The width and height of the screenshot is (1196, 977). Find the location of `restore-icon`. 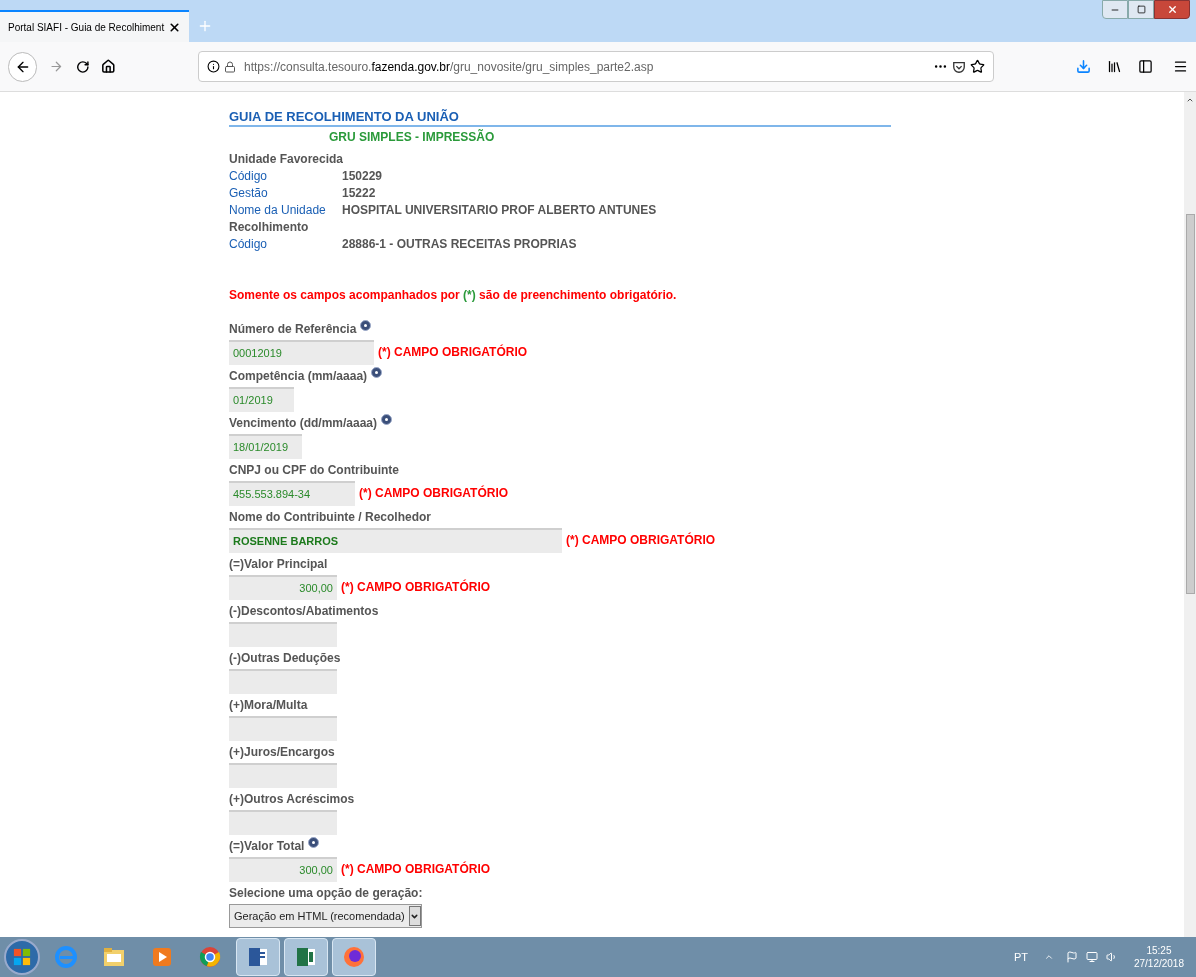

restore-icon is located at coordinates (1141, 9).